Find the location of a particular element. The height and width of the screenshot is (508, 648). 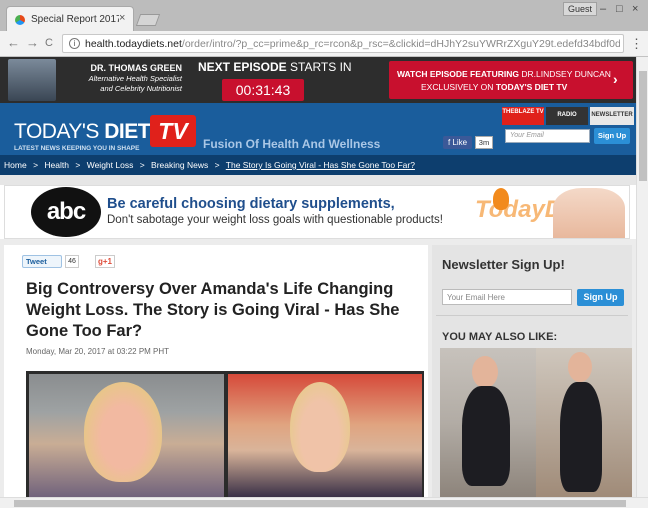

breadcrumb-weight-loss: Weight Loss is located at coordinates (110, 165).